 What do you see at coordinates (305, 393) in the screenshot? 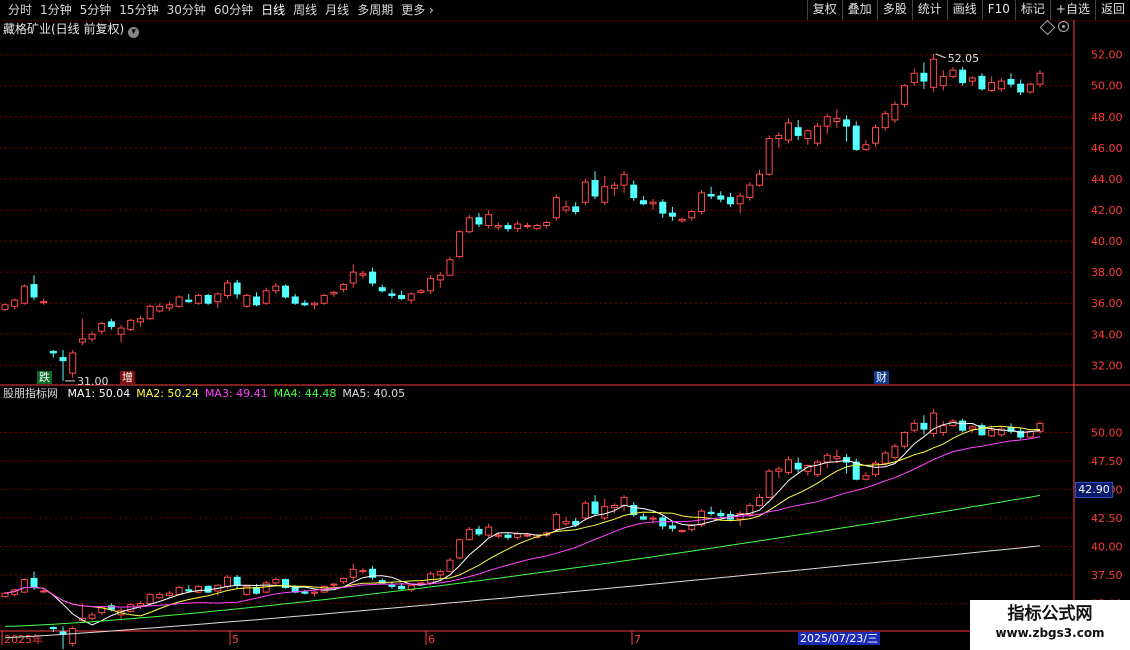
I see `ma-legend-4: MA4: 44.48` at bounding box center [305, 393].